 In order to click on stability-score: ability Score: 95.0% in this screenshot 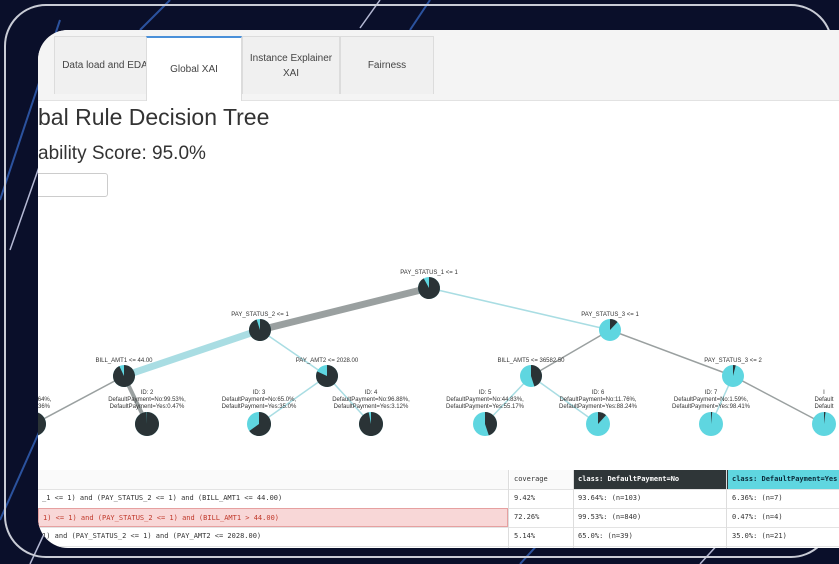, I will do `click(122, 153)`.